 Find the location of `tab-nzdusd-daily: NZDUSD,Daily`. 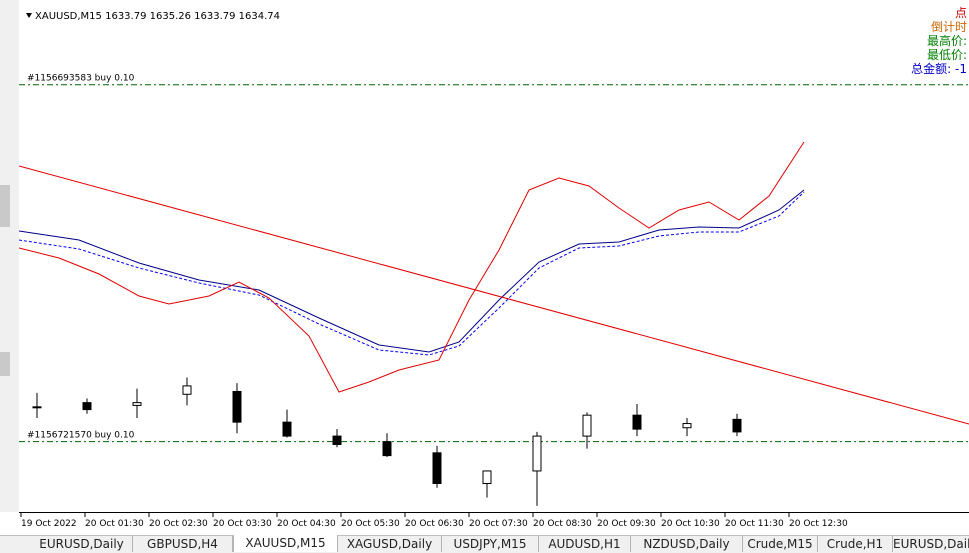

tab-nzdusd-daily: NZDUSD,Daily is located at coordinates (687, 544).